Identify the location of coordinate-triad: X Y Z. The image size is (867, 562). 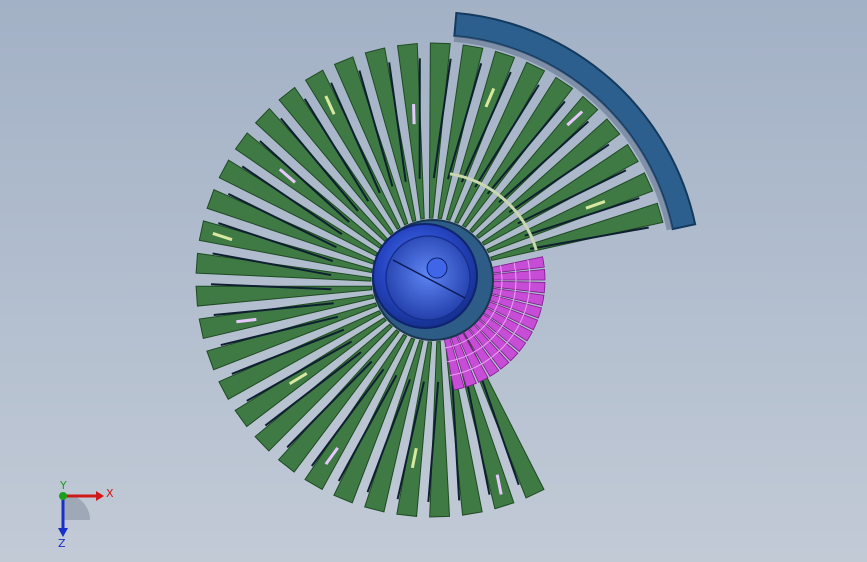
(86, 515).